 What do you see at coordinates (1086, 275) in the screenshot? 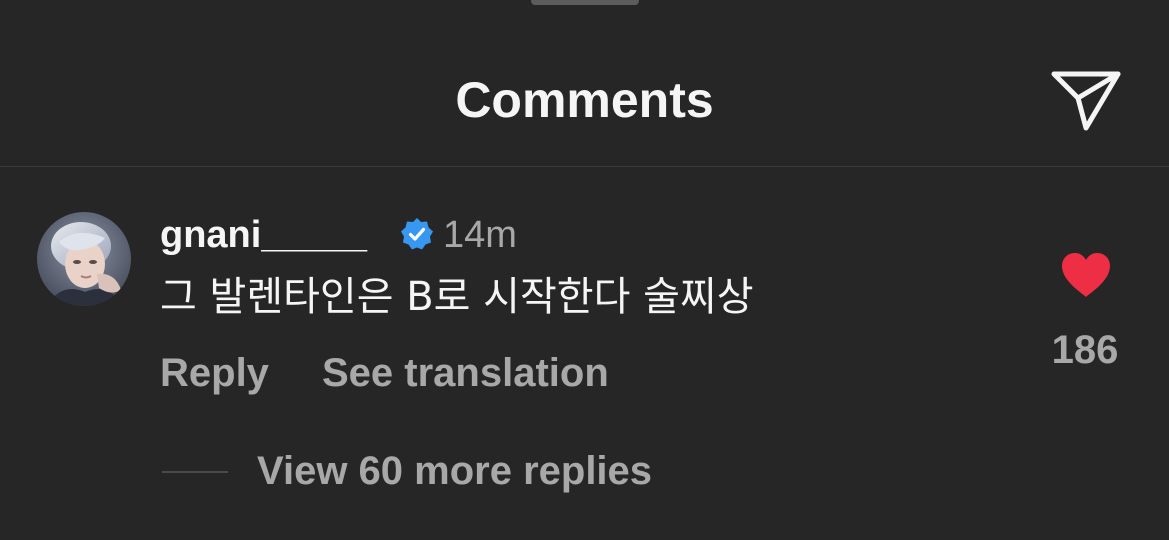
I see `heart-filled-icon` at bounding box center [1086, 275].